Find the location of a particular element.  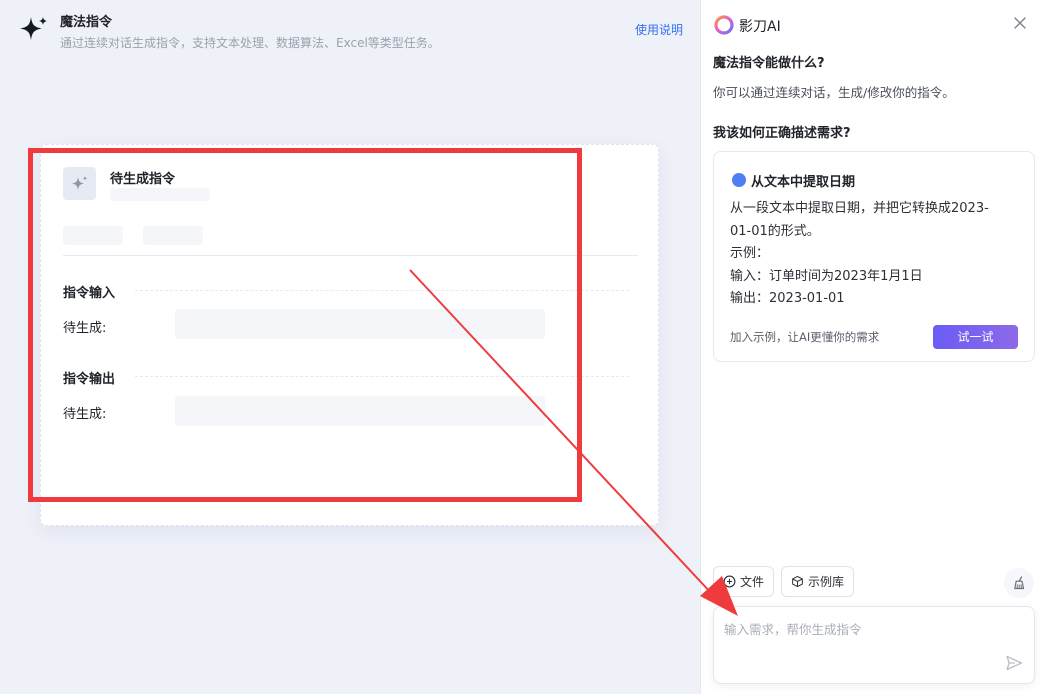

clear-chat-button is located at coordinates (1019, 583).